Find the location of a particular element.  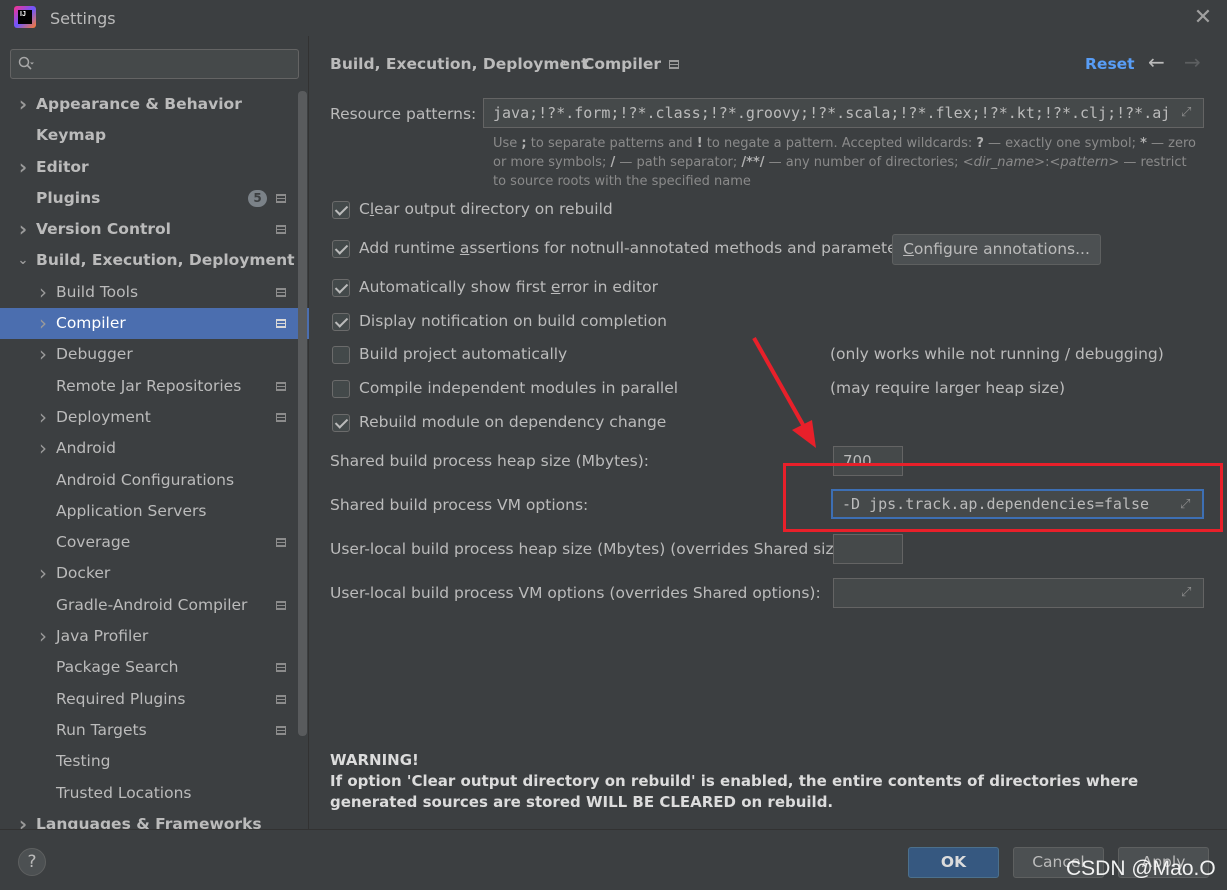

vm-options-field: -D jps.track.ap.dependencies=false ⤢ is located at coordinates (1017, 504).